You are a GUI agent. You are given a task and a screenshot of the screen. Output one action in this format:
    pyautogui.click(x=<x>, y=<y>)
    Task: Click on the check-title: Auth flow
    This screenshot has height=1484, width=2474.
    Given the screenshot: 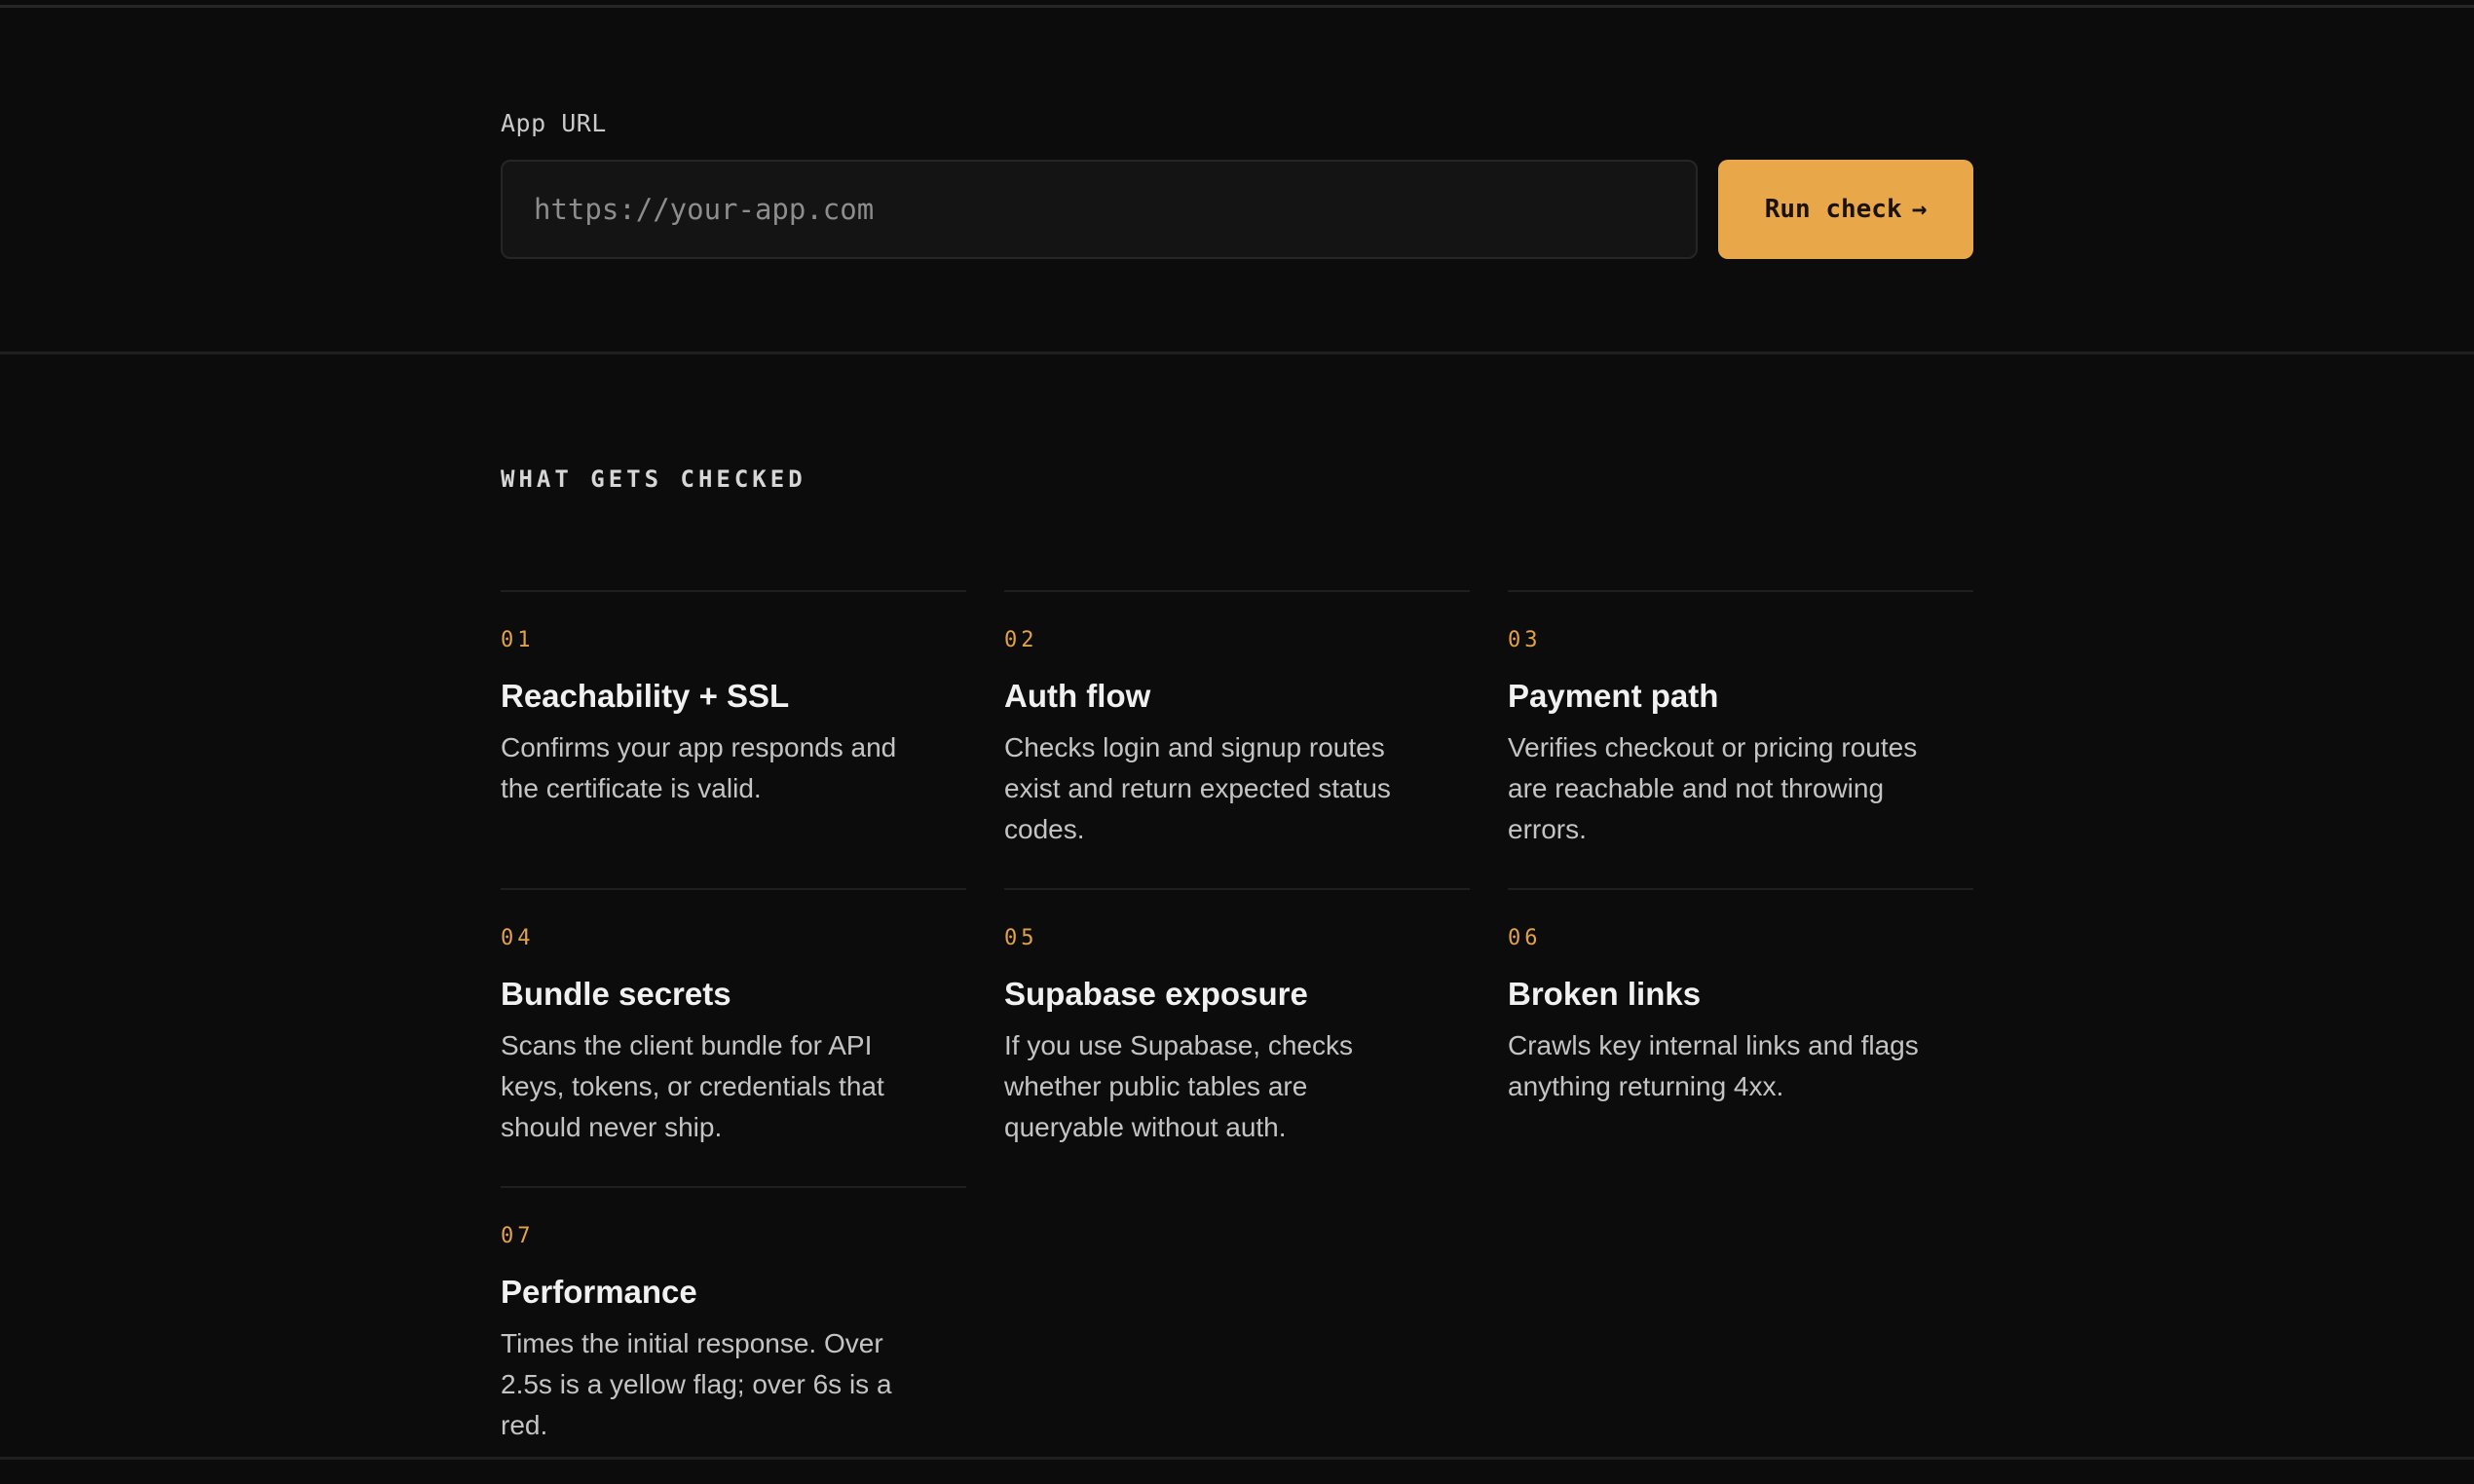 What is the action you would take?
    pyautogui.click(x=1078, y=696)
    